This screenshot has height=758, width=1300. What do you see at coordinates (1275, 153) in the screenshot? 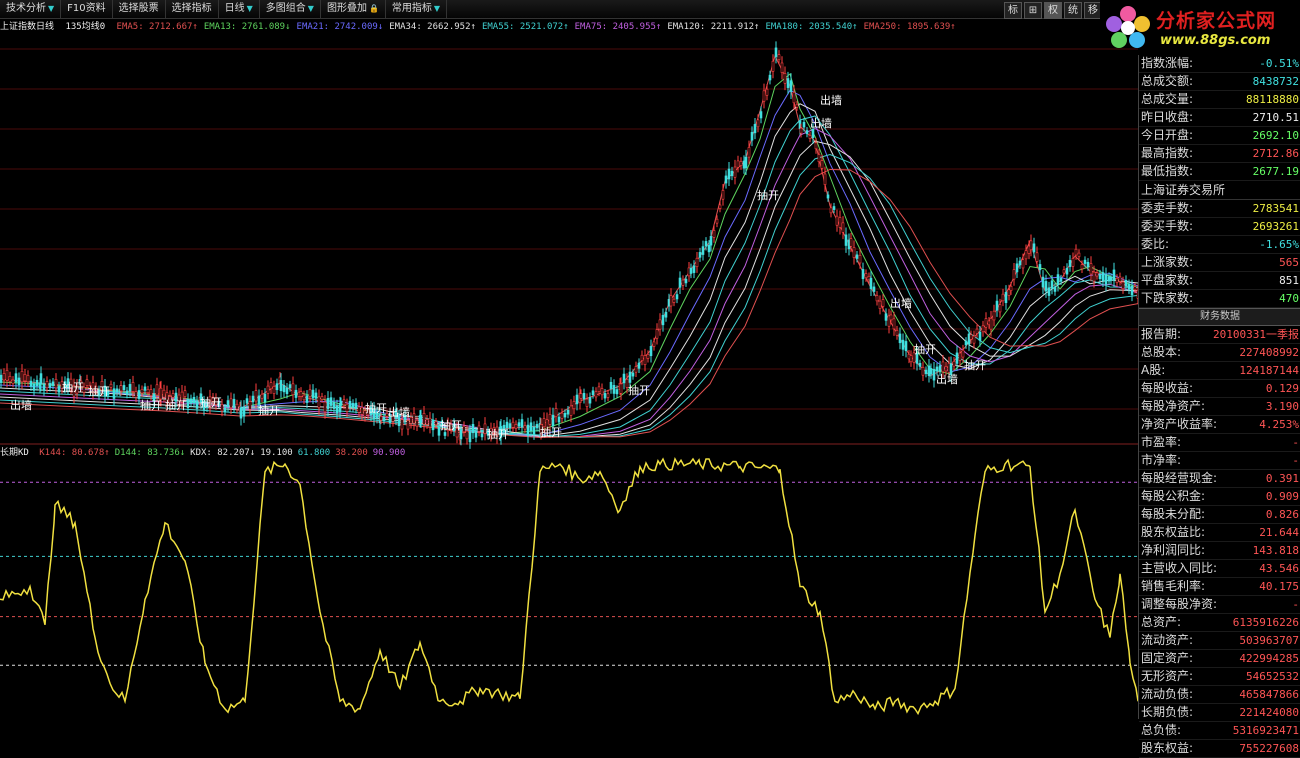
I see `quote-row-value: 2712.86` at bounding box center [1275, 153].